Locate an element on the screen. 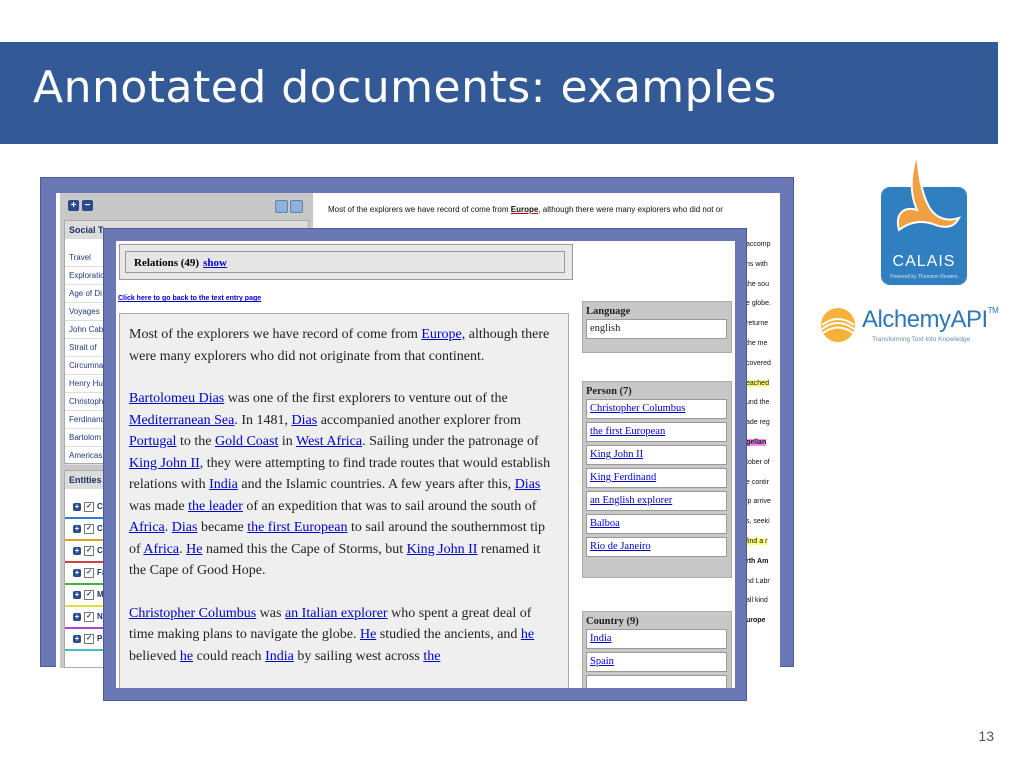 This screenshot has height=768, width=1024. text-segment: in is located at coordinates (287, 441).